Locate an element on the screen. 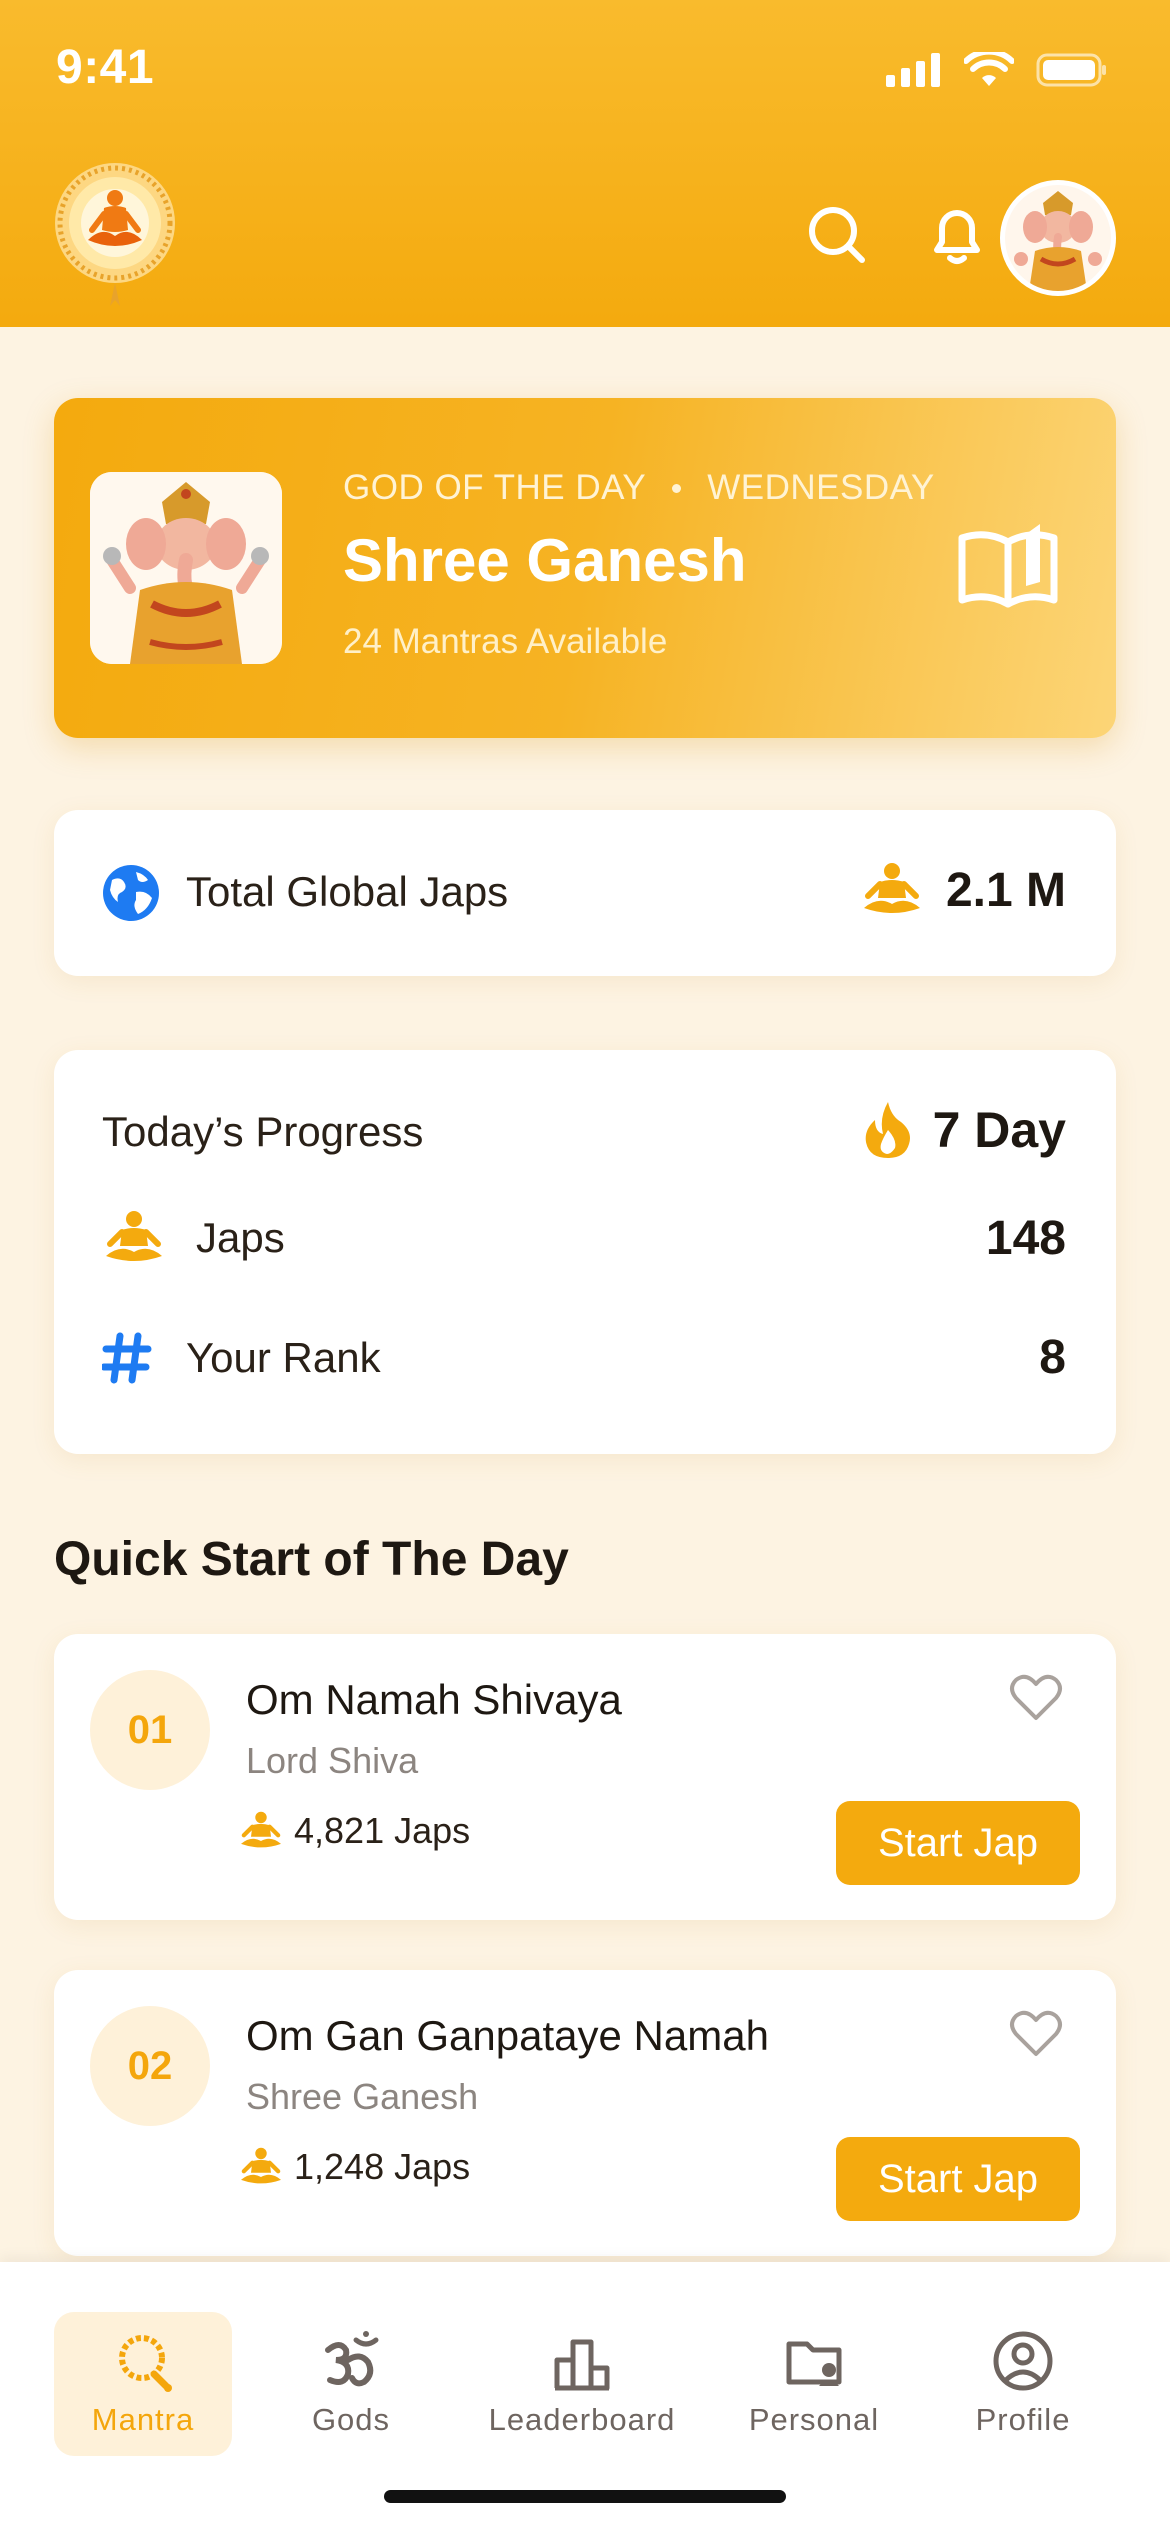 The width and height of the screenshot is (1170, 2532). tab-label: Mantra is located at coordinates (143, 2419).